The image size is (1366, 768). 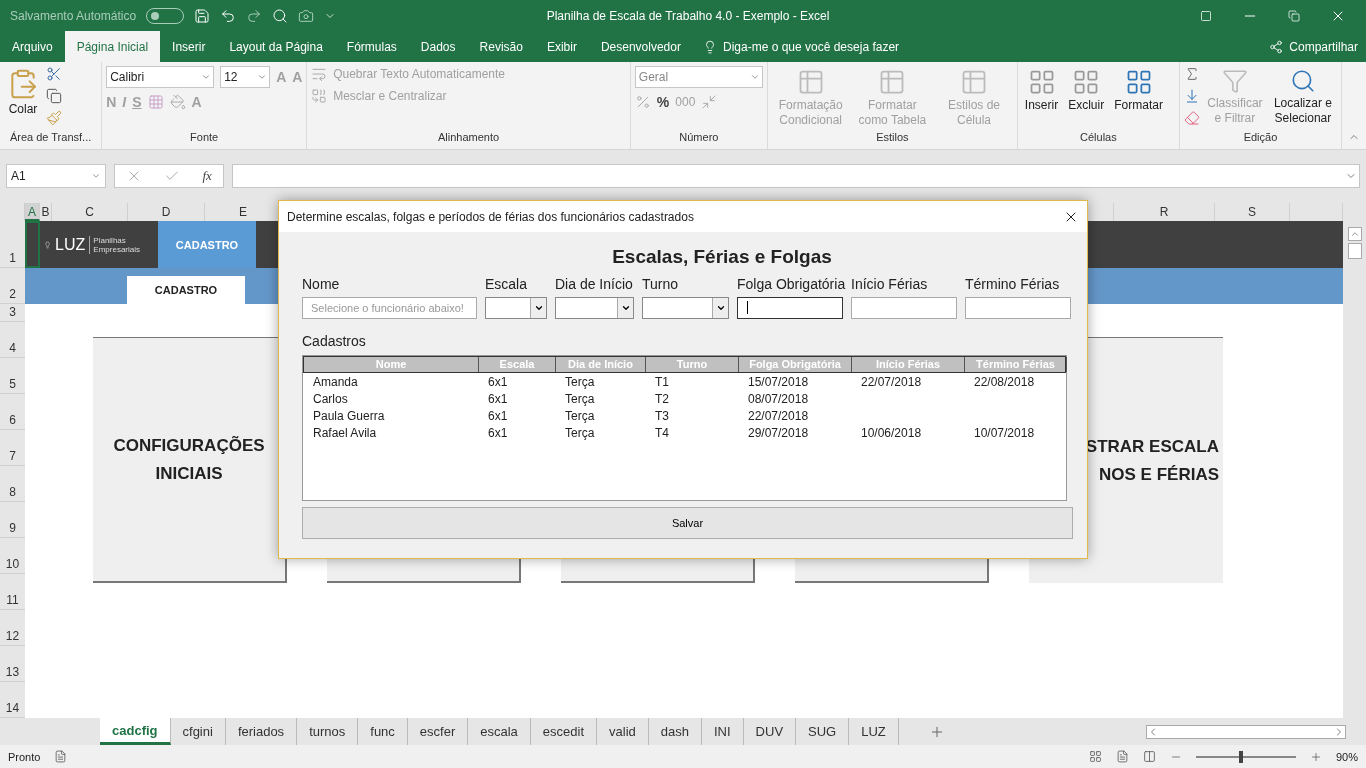 I want to click on zoom-in-icon, so click(x=1315, y=756).